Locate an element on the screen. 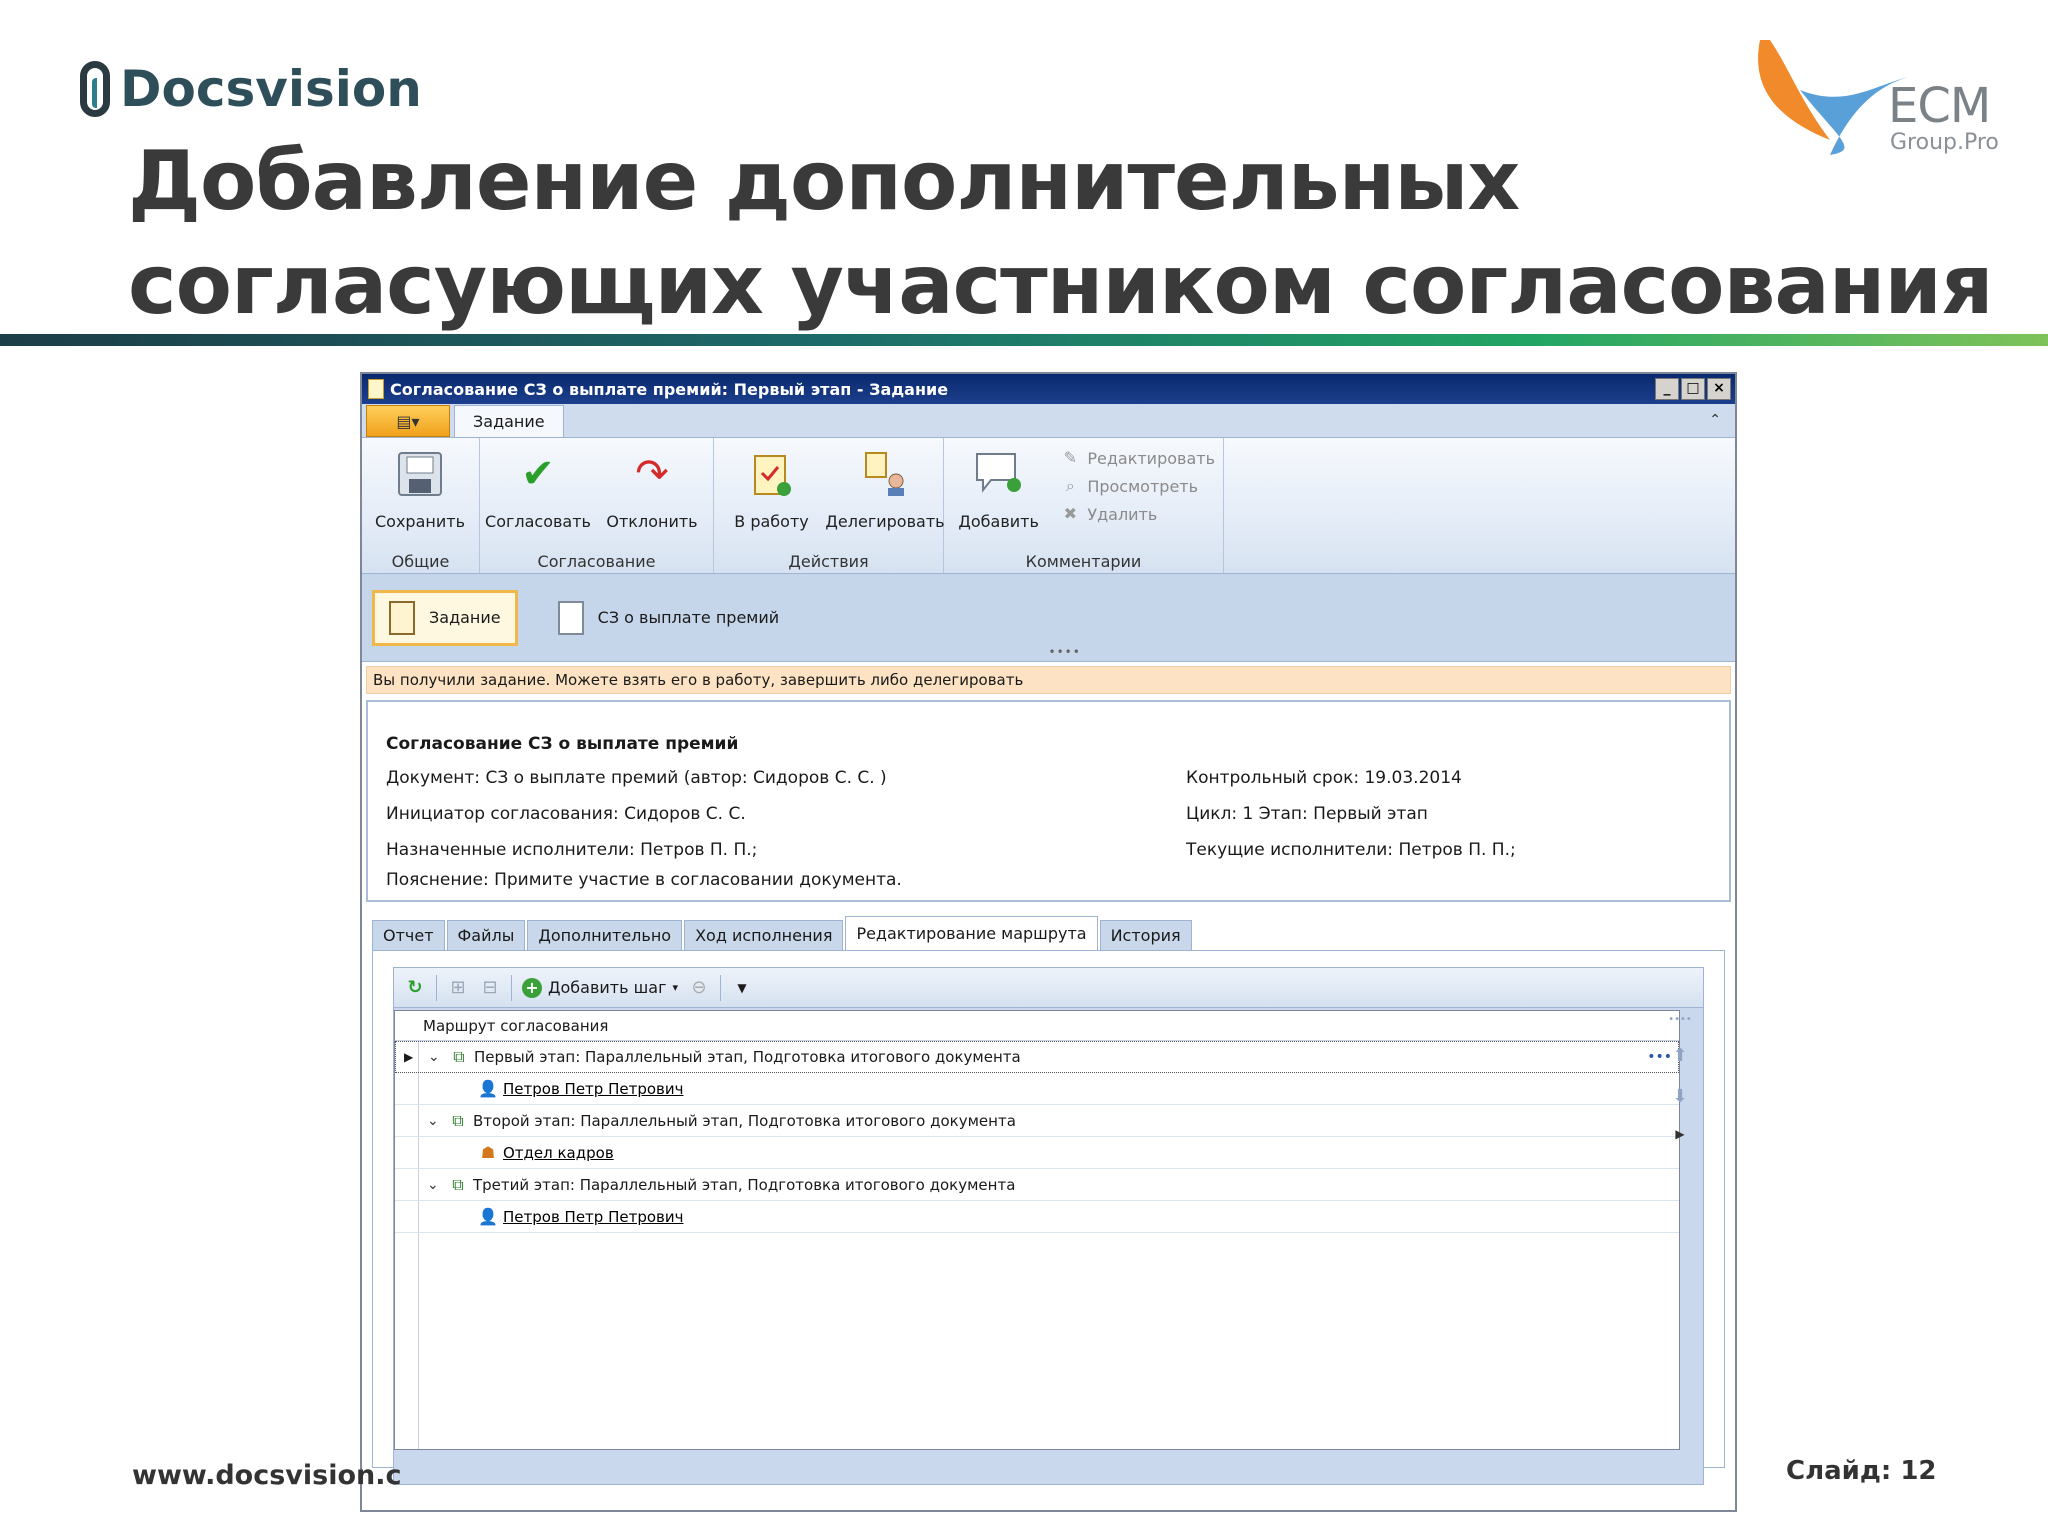 The width and height of the screenshot is (2048, 1536). tab-files: Файлы is located at coordinates (486, 935).